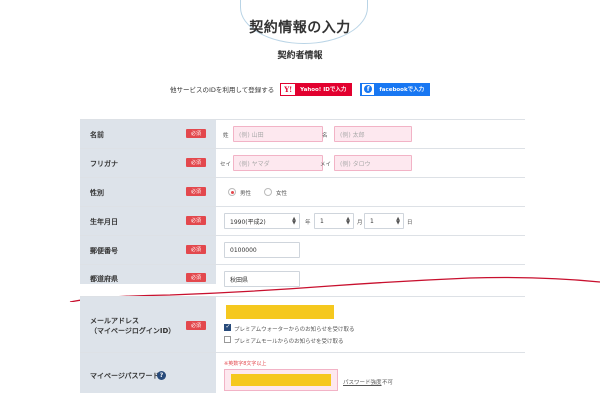  I want to click on month-unit: 月, so click(360, 223).